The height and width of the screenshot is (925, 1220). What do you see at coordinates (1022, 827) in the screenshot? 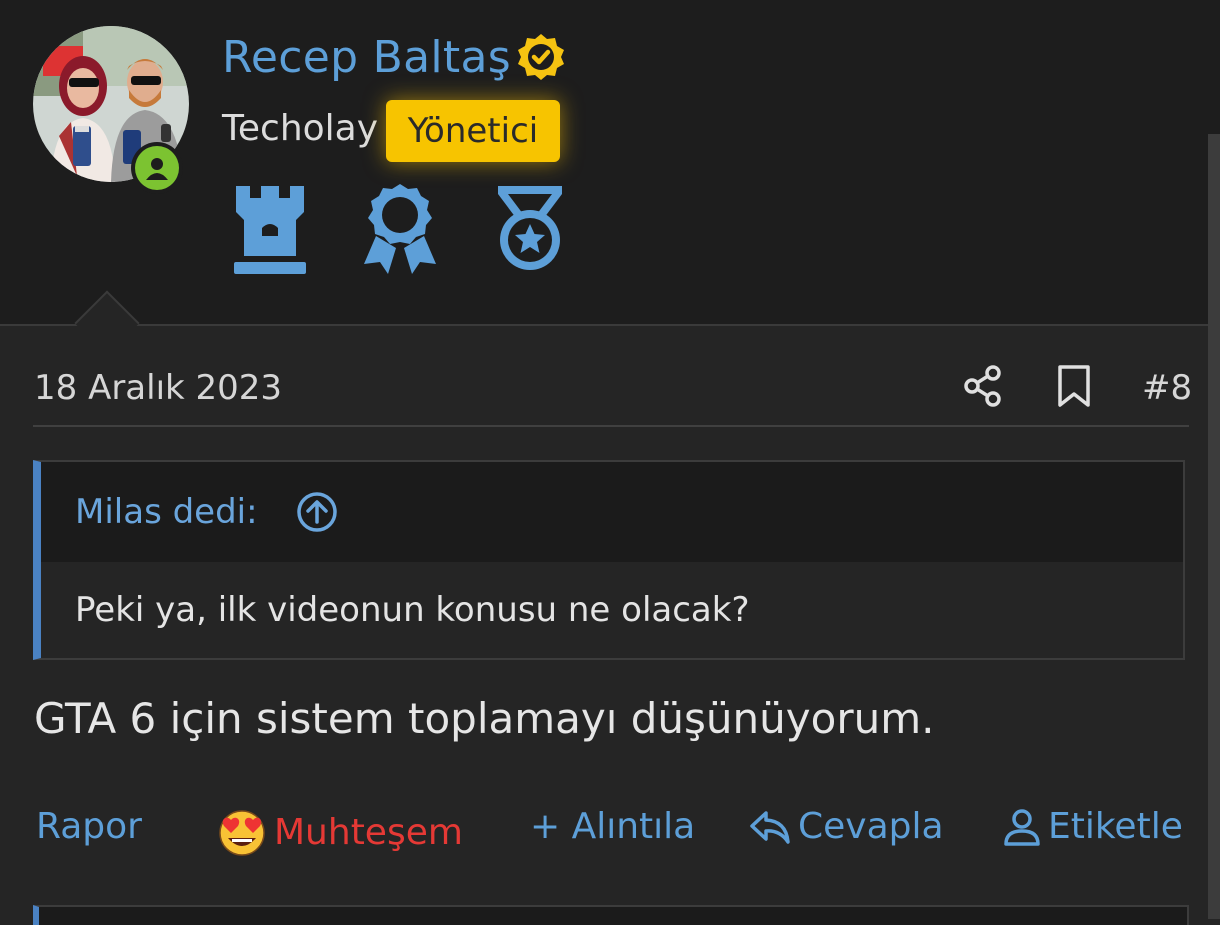
I see `user-tag-icon` at bounding box center [1022, 827].